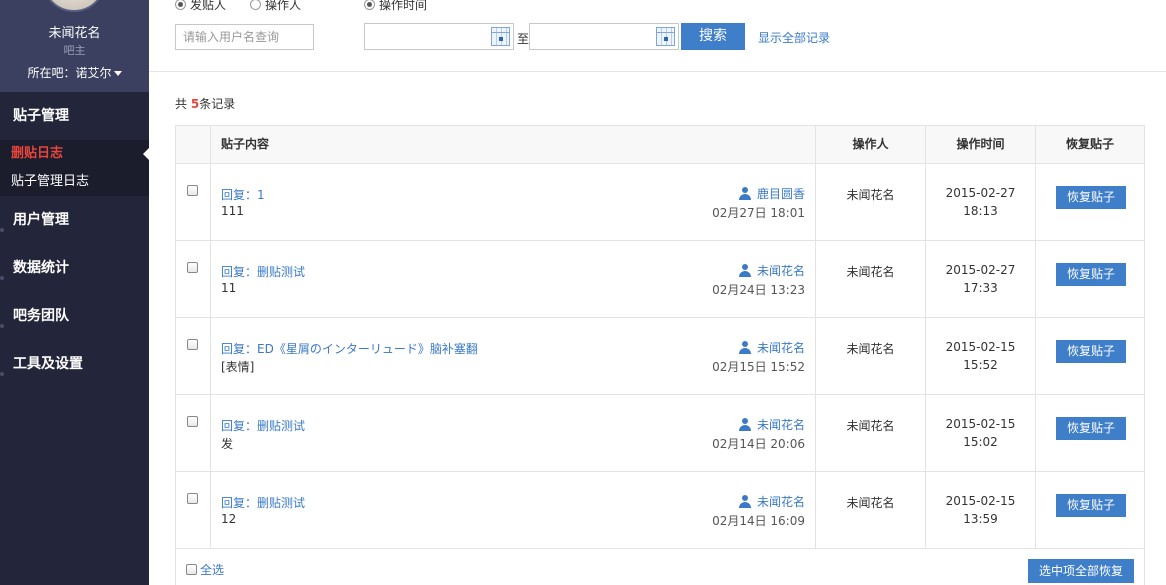 This screenshot has height=585, width=1166. I want to click on radio-poster-label: 发贴人, so click(208, 6).